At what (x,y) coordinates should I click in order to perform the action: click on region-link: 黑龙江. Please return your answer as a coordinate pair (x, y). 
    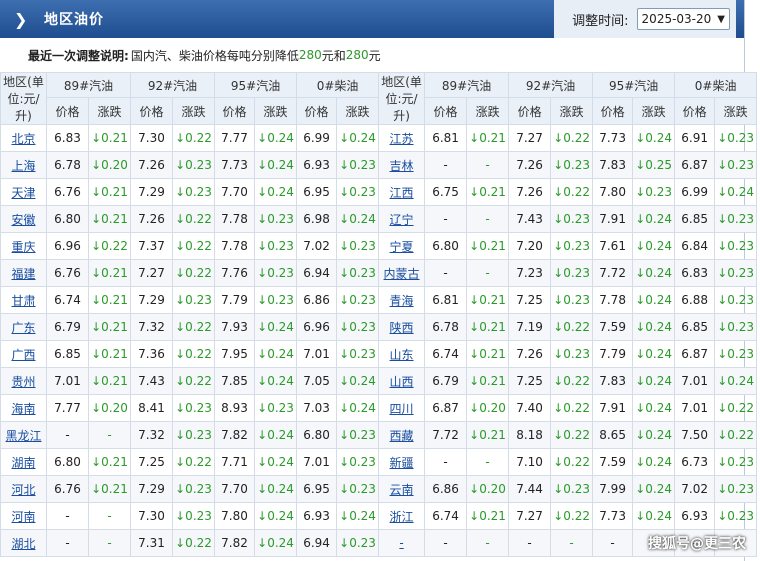
    Looking at the image, I should click on (23, 435).